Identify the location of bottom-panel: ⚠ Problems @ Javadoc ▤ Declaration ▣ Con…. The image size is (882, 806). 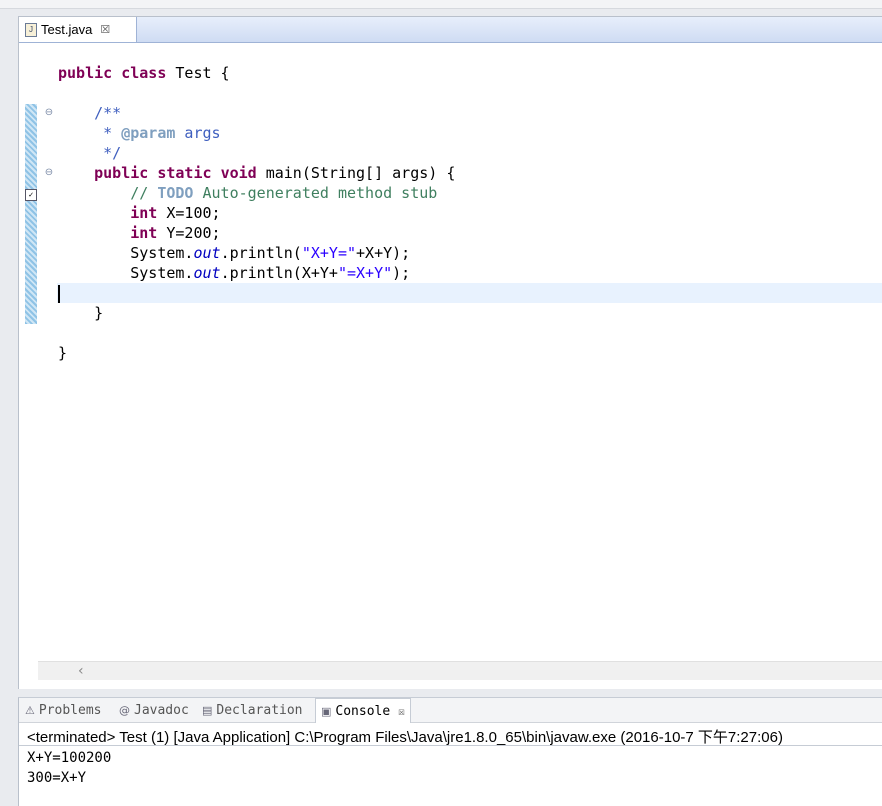
(450, 751).